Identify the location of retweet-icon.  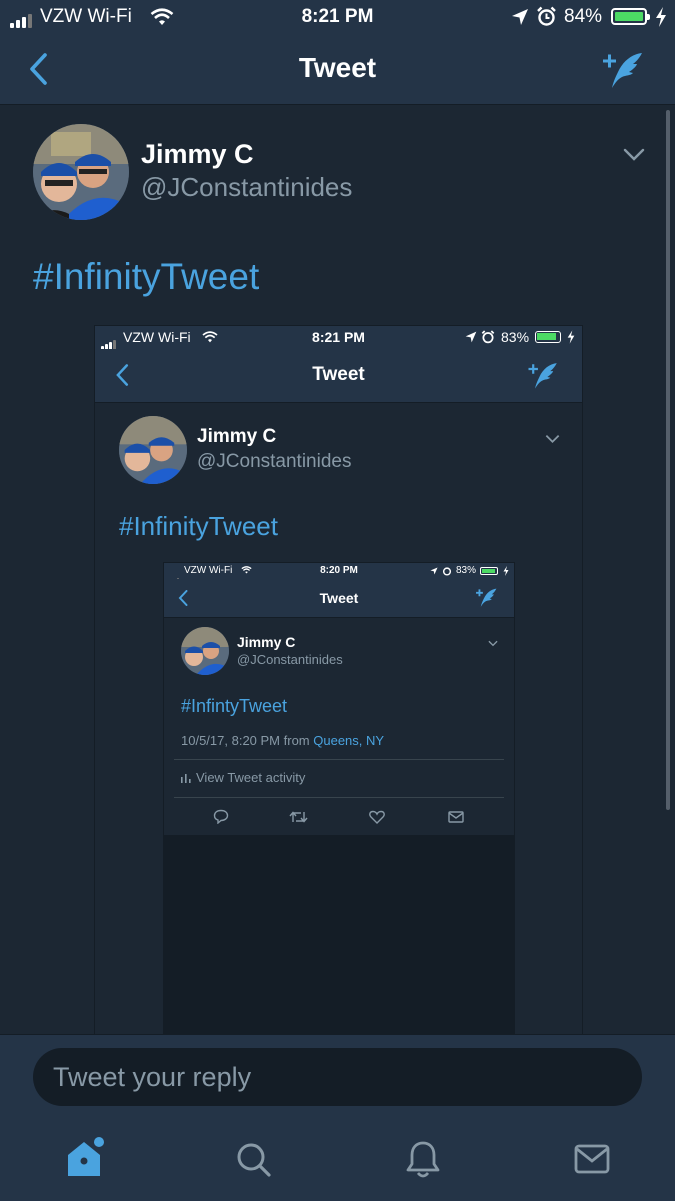
(298, 817).